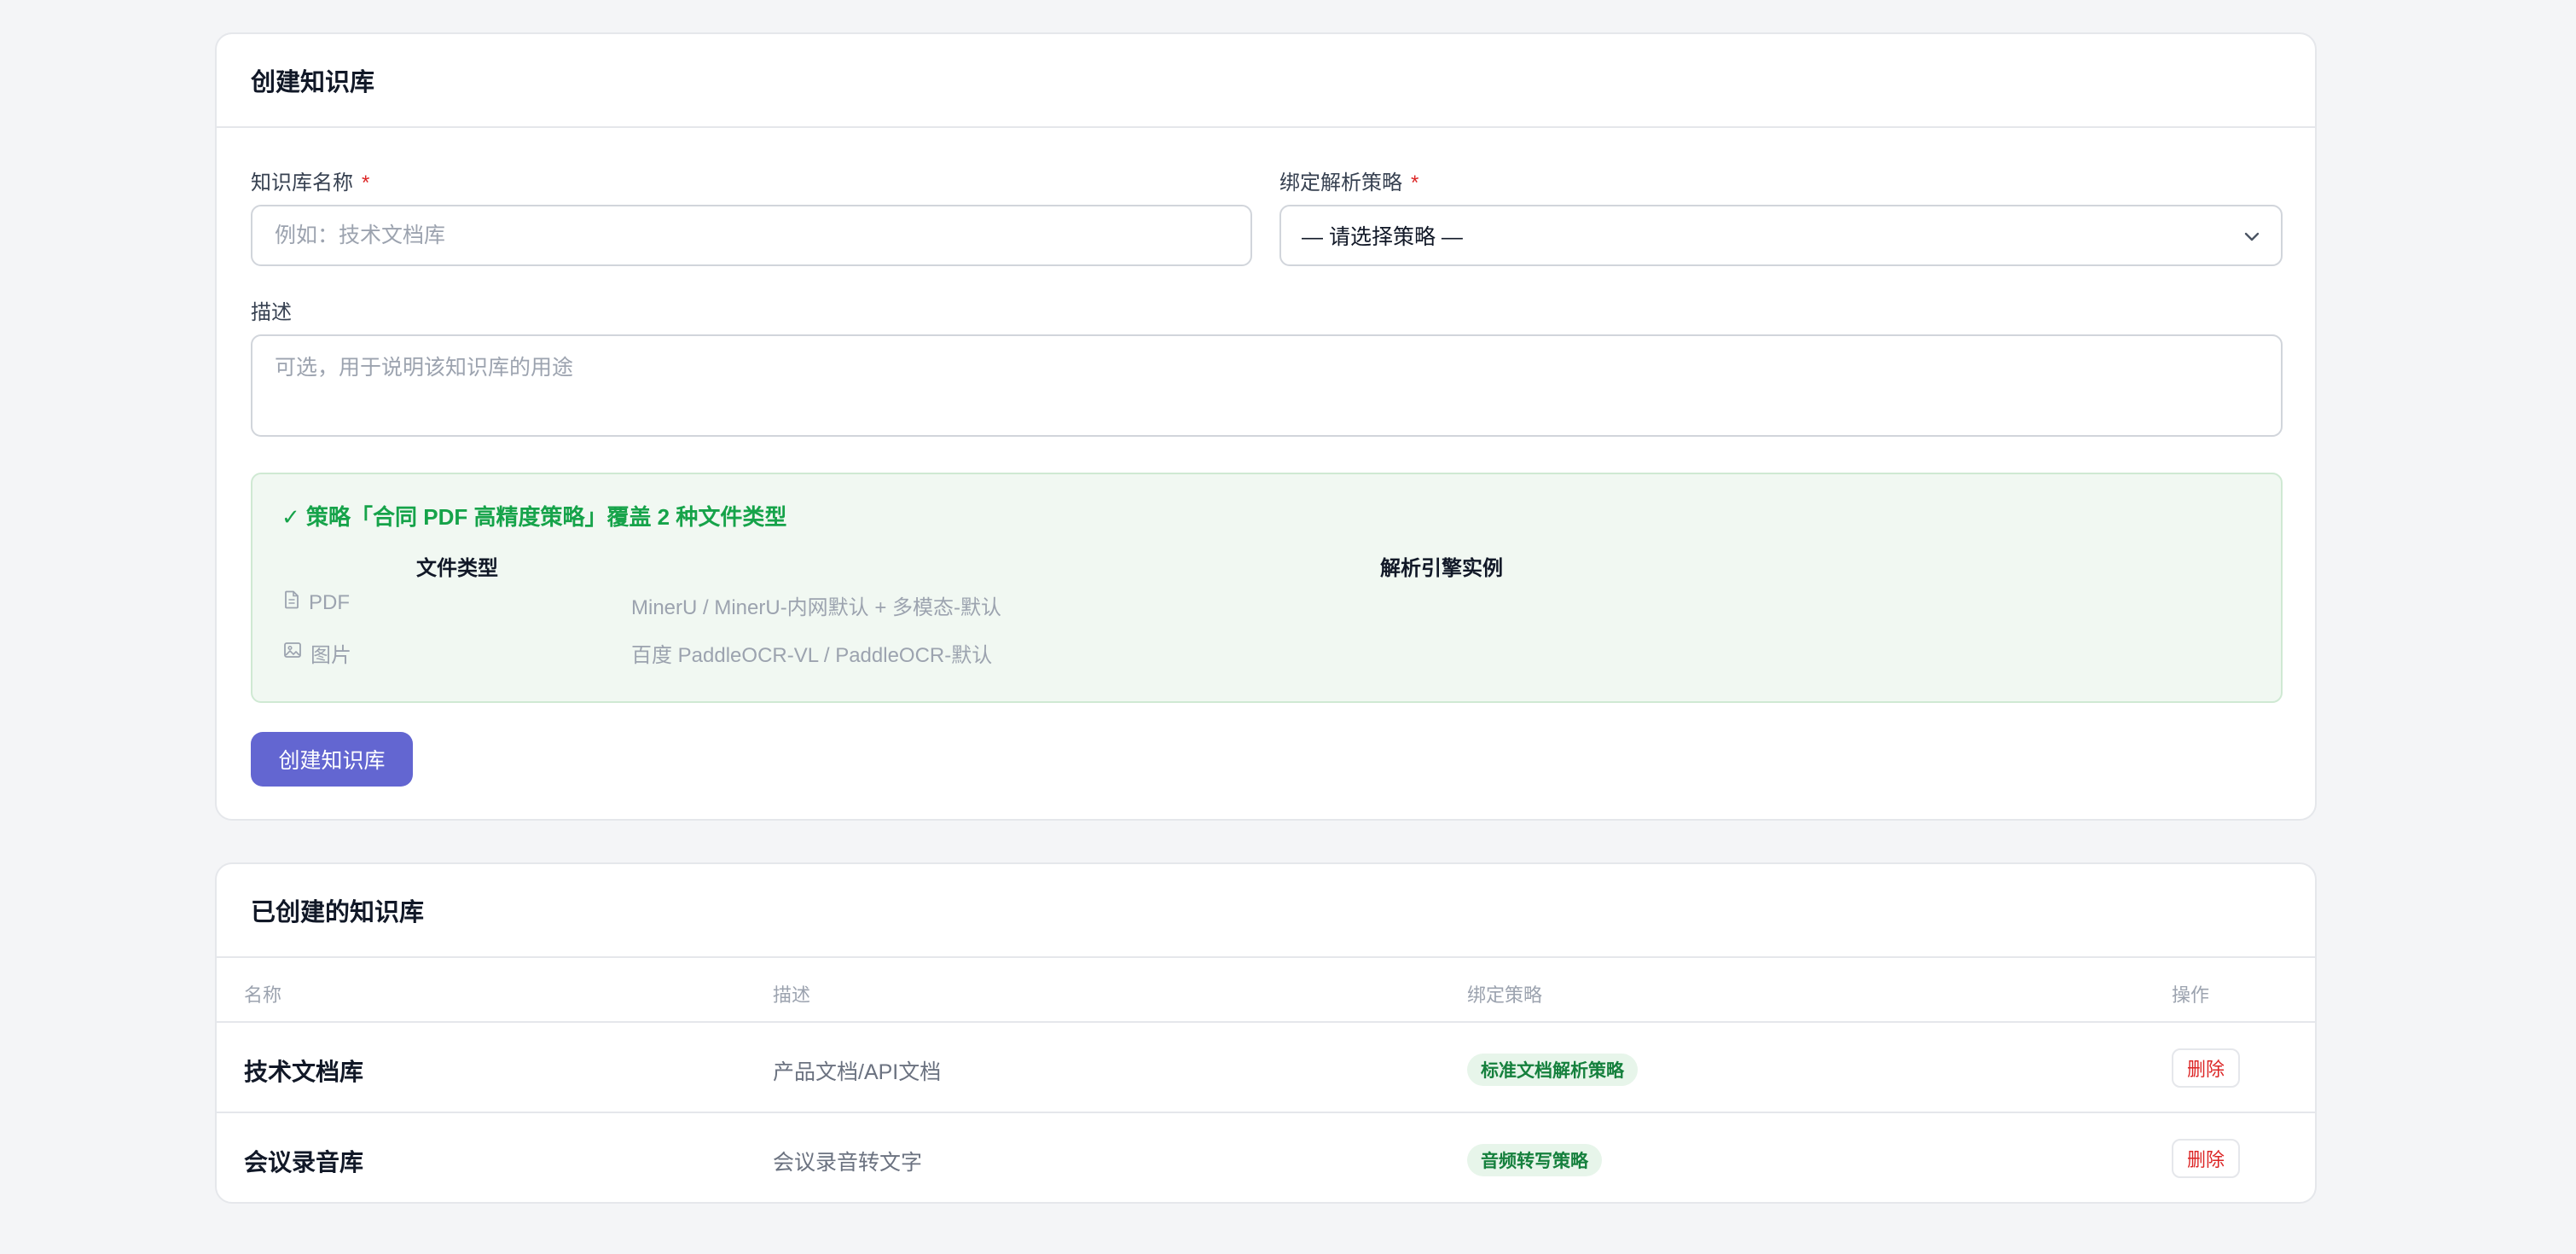 The image size is (2576, 1254). Describe the element at coordinates (292, 653) in the screenshot. I see `image-icon` at that location.